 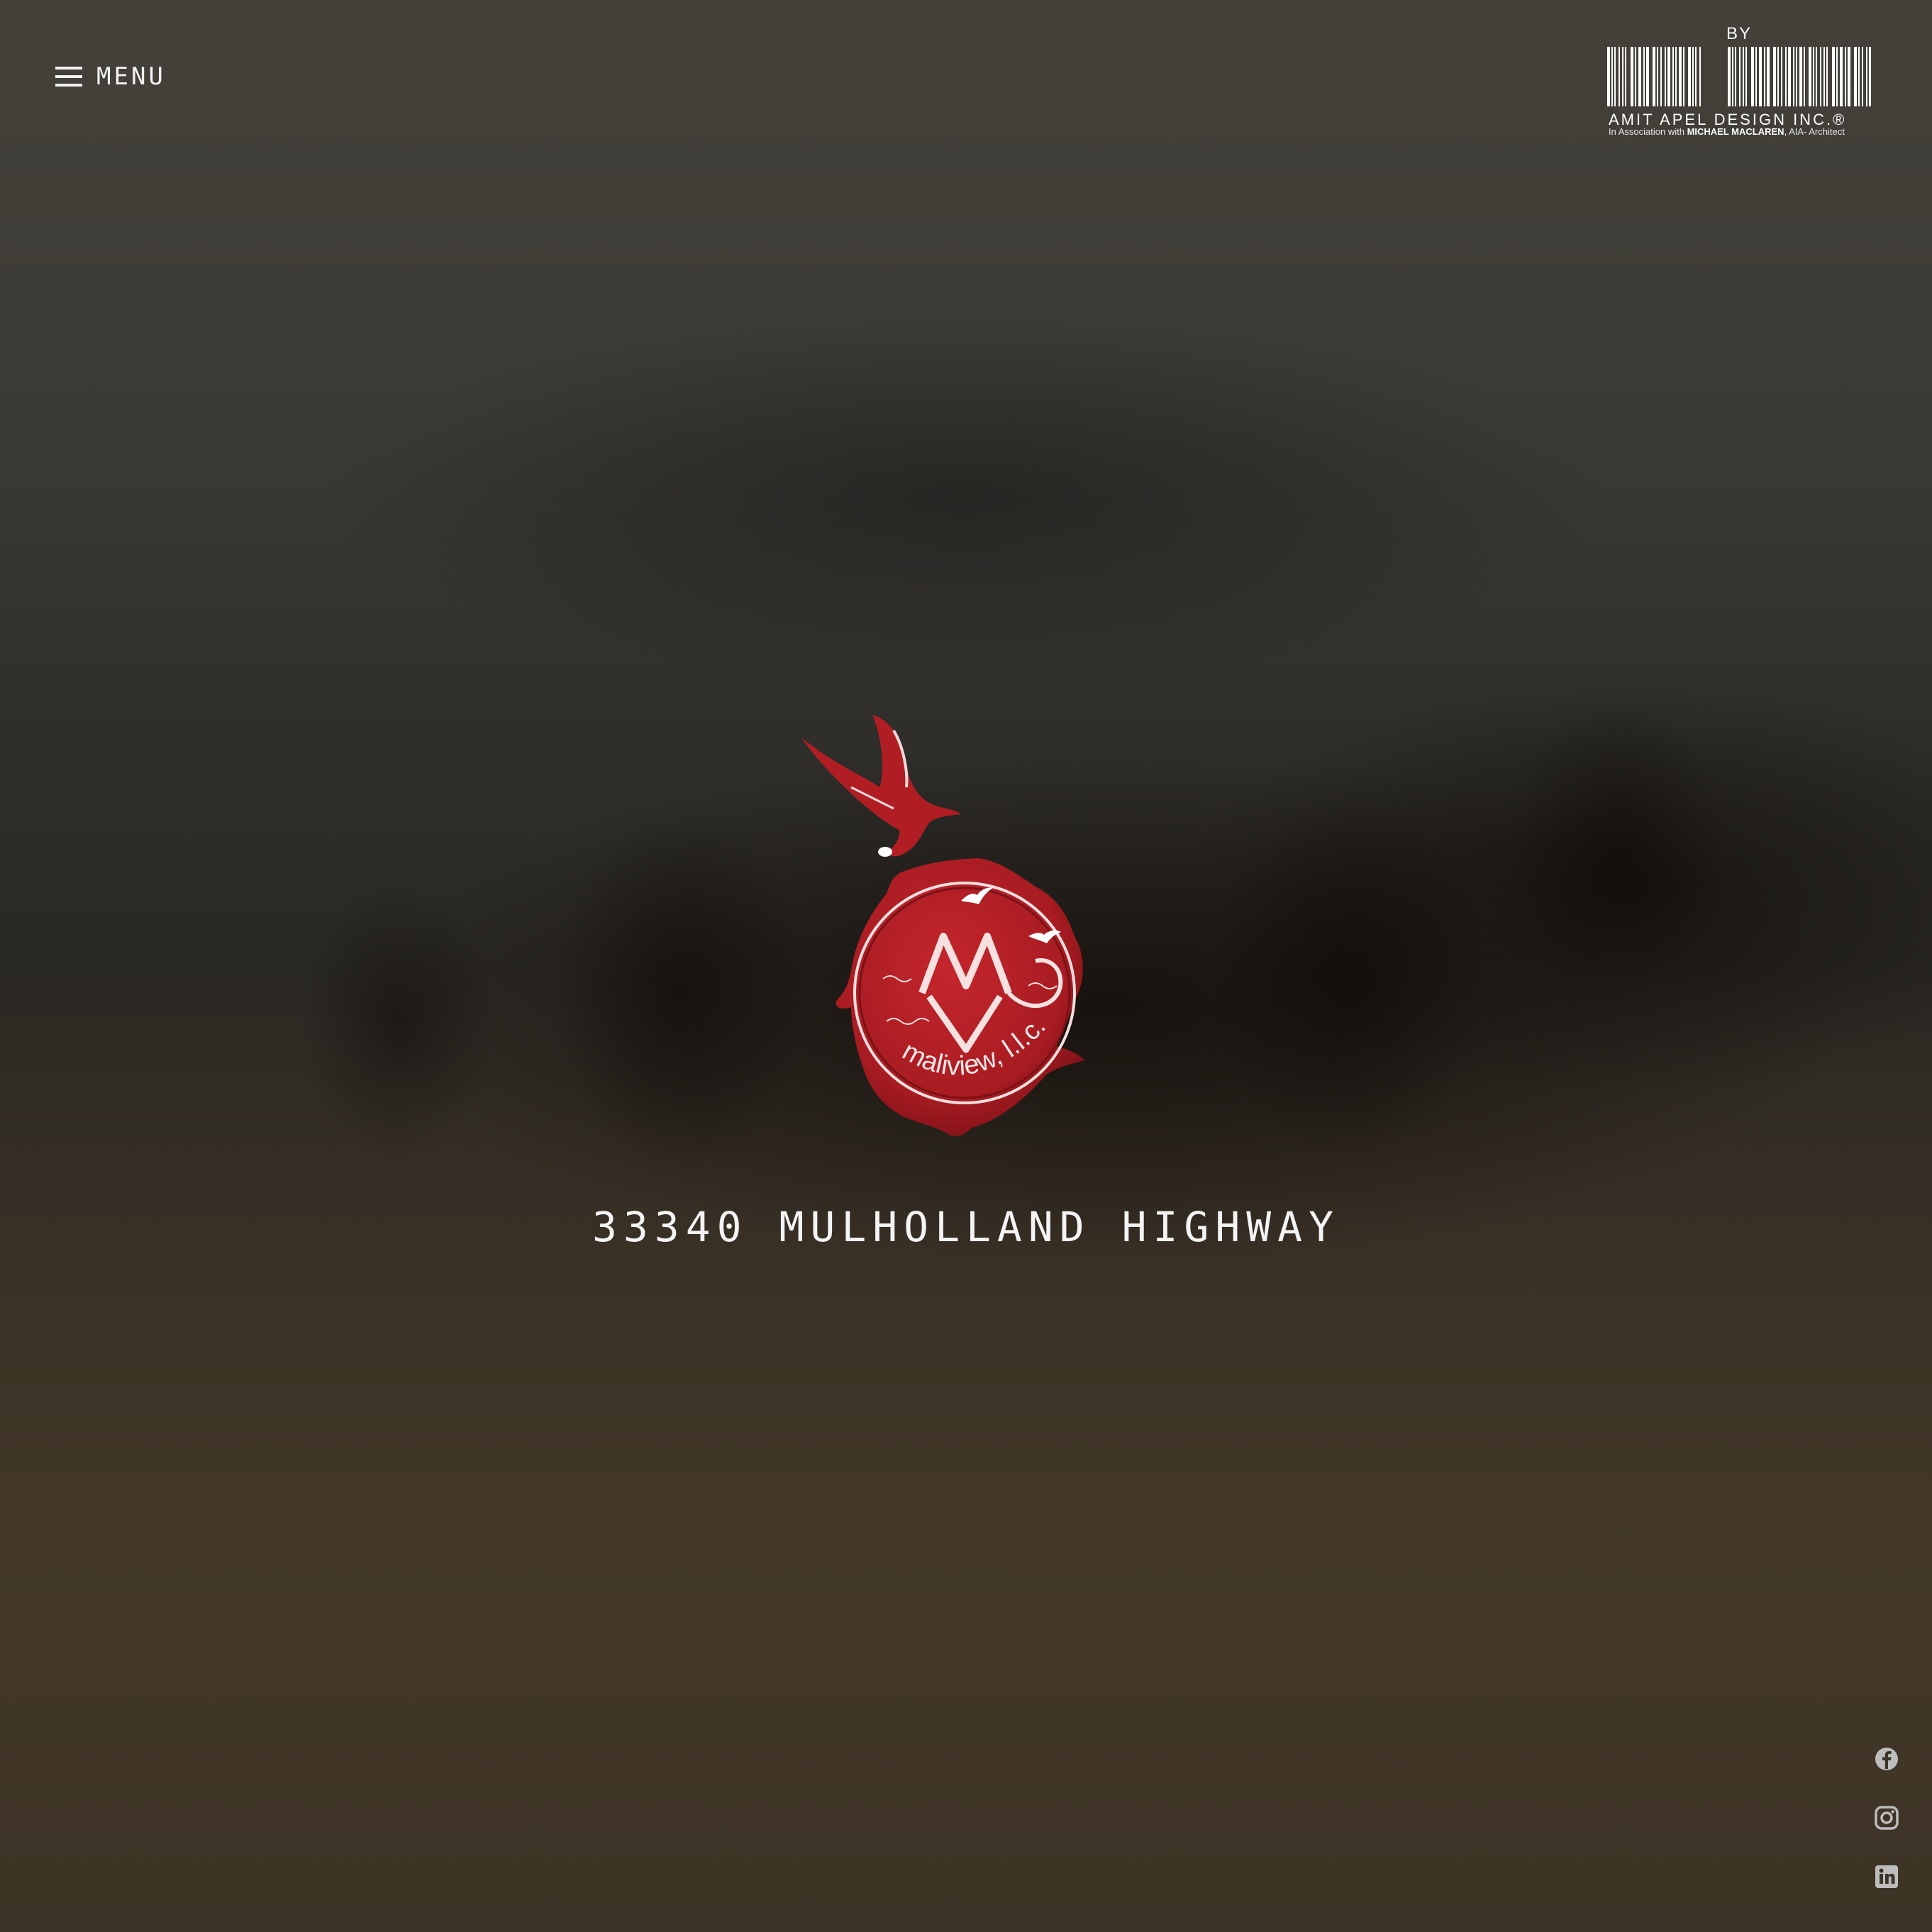 What do you see at coordinates (960, 997) in the screenshot?
I see `wax-seal: maliview, l.l.c.` at bounding box center [960, 997].